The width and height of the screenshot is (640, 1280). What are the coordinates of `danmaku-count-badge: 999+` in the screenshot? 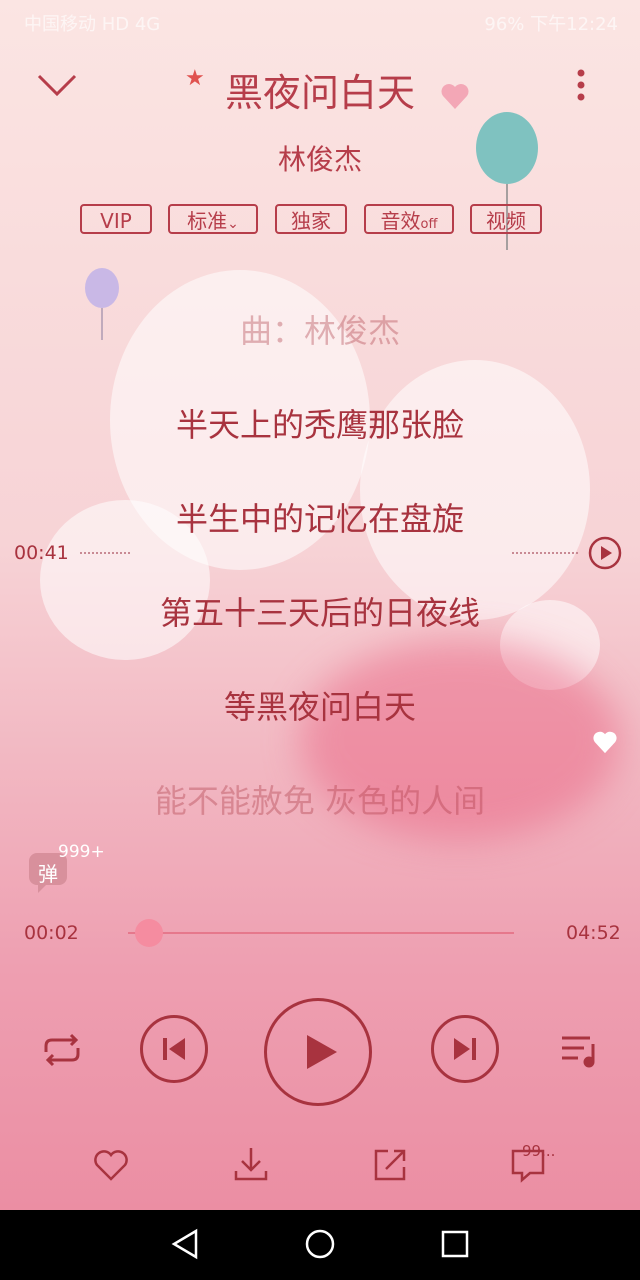 It's located at (81, 852).